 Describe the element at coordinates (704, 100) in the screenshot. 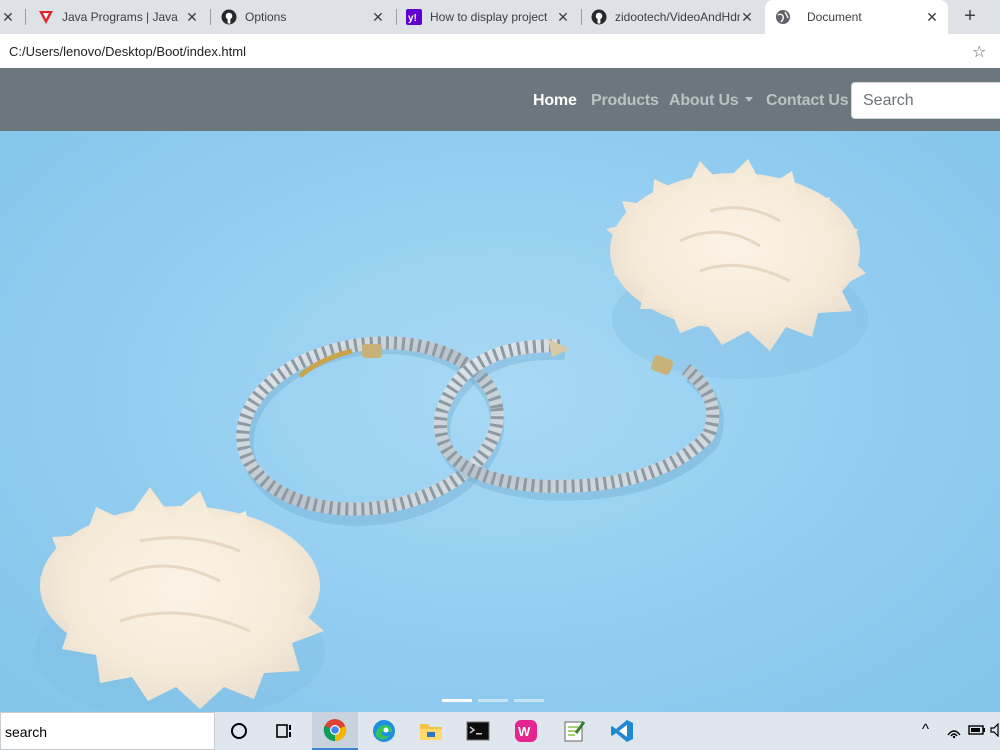

I see `nav-about-us-label: About Us` at that location.